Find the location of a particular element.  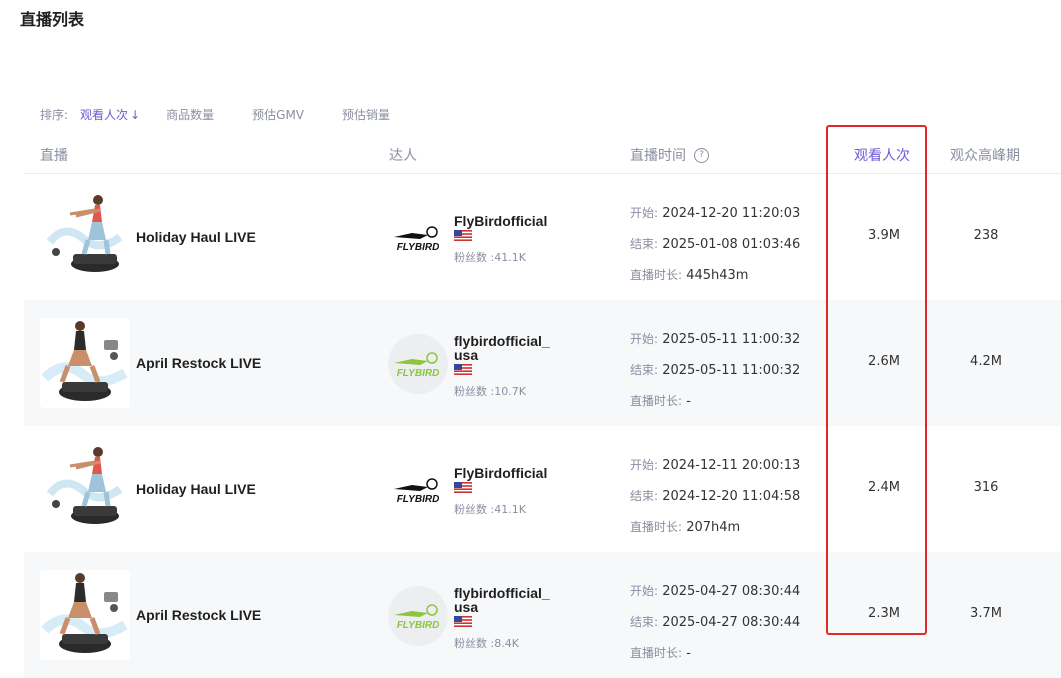

start-value: 2025-04-27 08:30:44 is located at coordinates (731, 591).